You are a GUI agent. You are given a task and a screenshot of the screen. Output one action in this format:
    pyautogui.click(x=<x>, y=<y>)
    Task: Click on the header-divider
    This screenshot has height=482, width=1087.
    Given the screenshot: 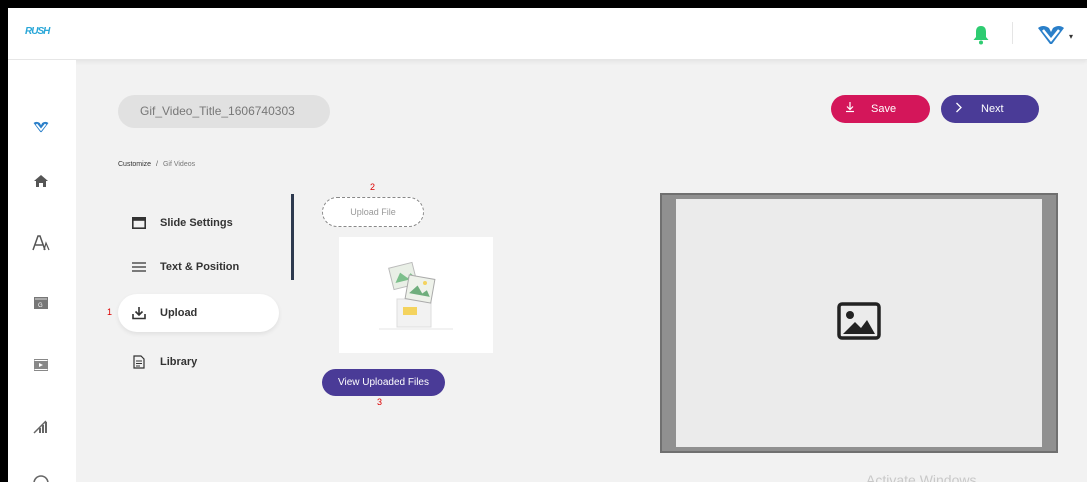 What is the action you would take?
    pyautogui.click(x=1012, y=33)
    